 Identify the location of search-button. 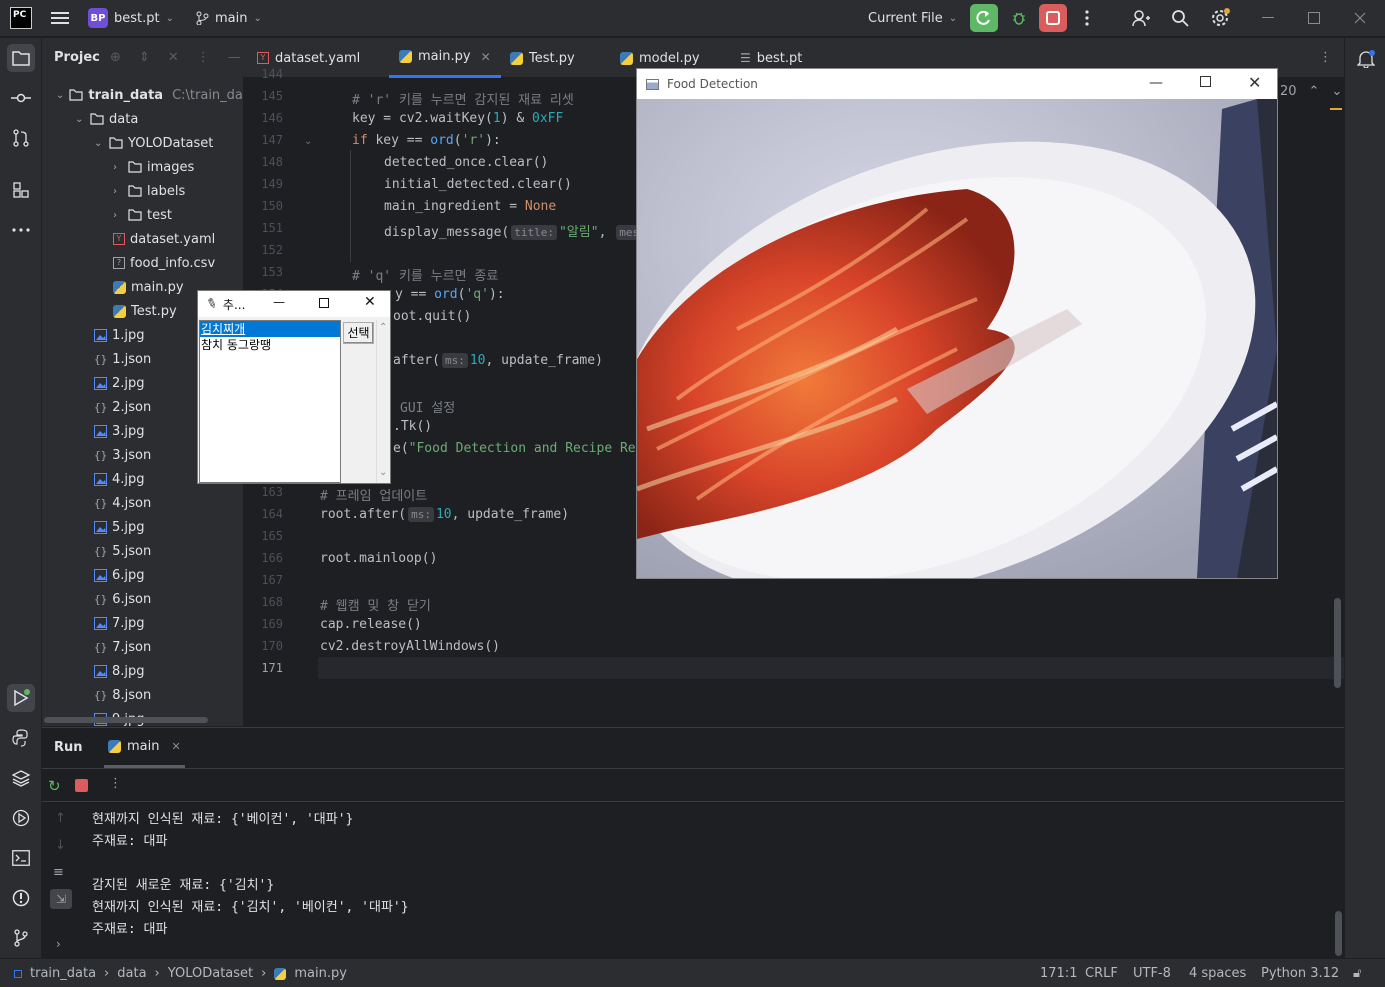
(1180, 18).